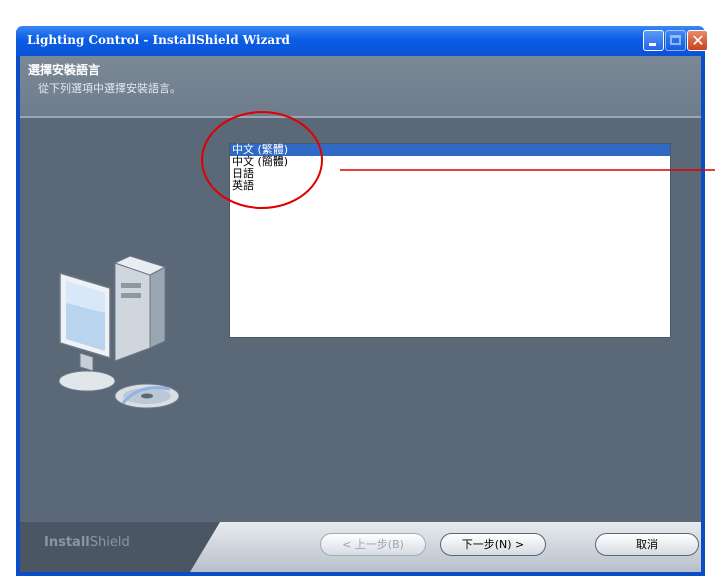  What do you see at coordinates (450, 150) in the screenshot?
I see `language-item-traditional-chinese: 中文 (繁體)` at bounding box center [450, 150].